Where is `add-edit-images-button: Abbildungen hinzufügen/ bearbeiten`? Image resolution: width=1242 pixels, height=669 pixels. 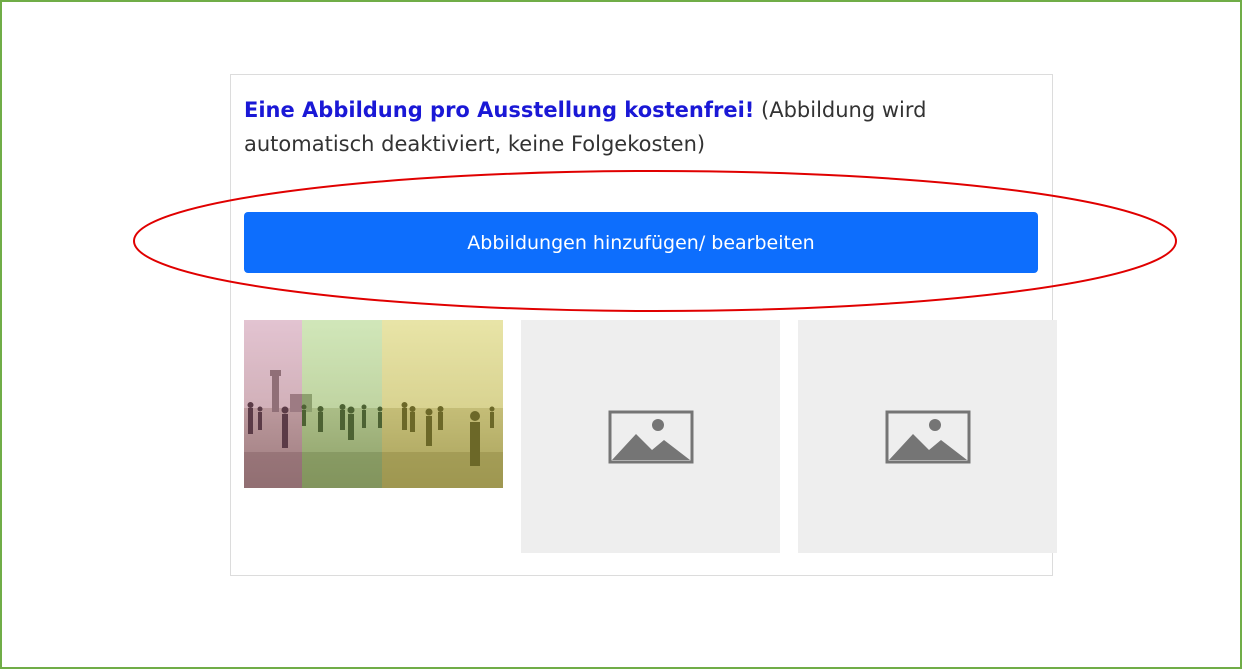 add-edit-images-button: Abbildungen hinzufügen/ bearbeiten is located at coordinates (641, 242).